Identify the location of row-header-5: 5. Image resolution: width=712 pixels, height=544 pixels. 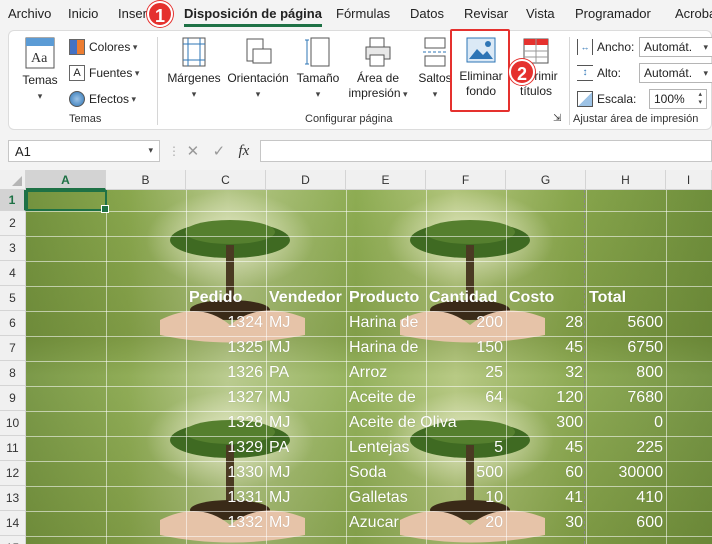
(13, 298).